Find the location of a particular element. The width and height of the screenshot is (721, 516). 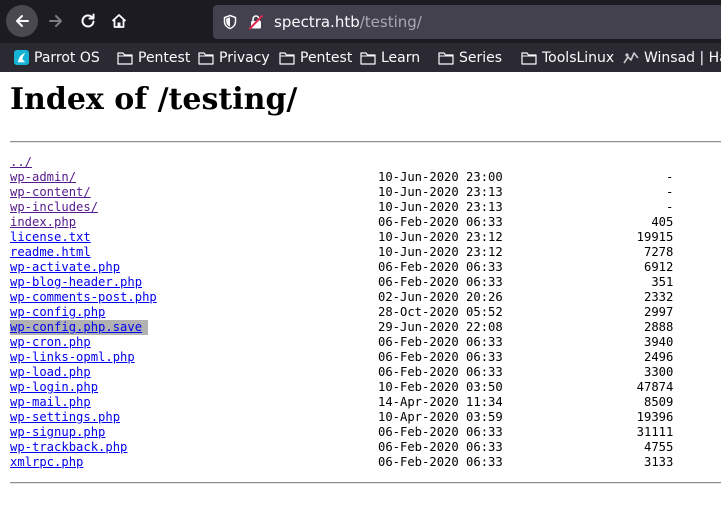

file-size: 3133 is located at coordinates (659, 462).